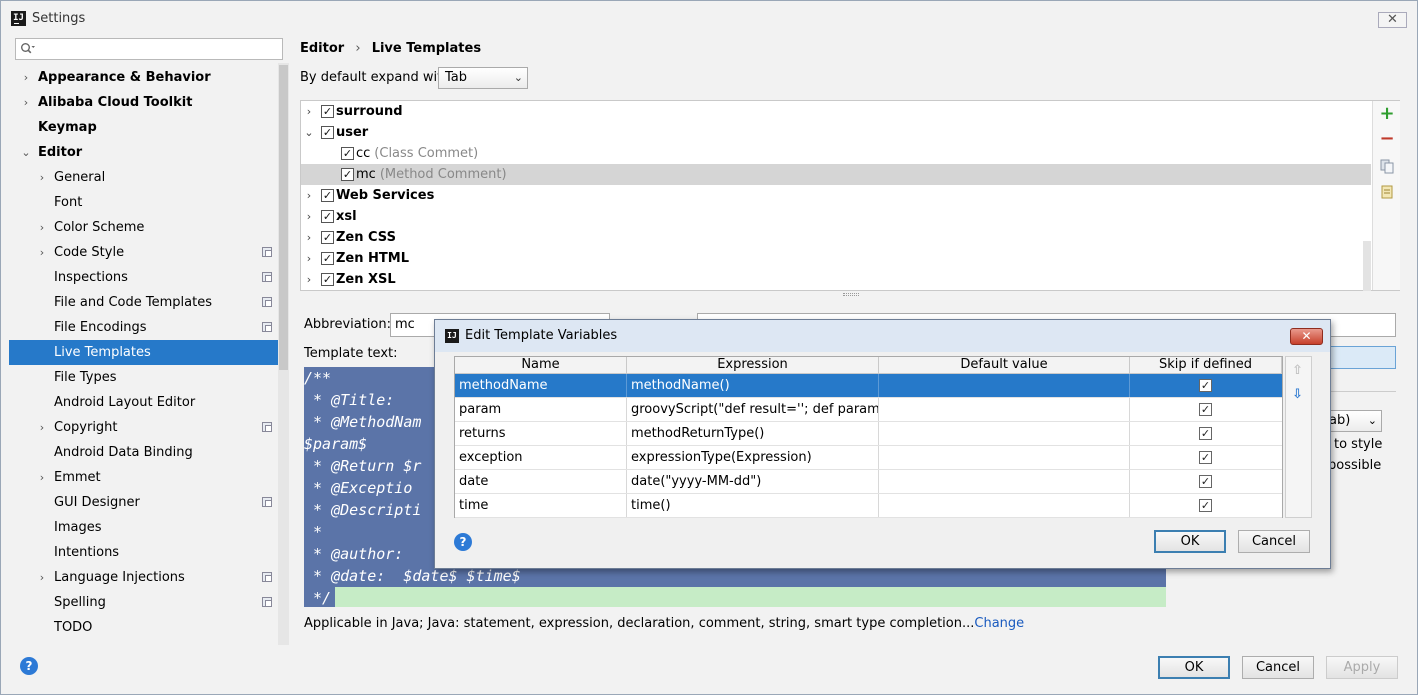  Describe the element at coordinates (149, 77) in the screenshot. I see `sidebar-item: › Appearance & Behavior` at that location.